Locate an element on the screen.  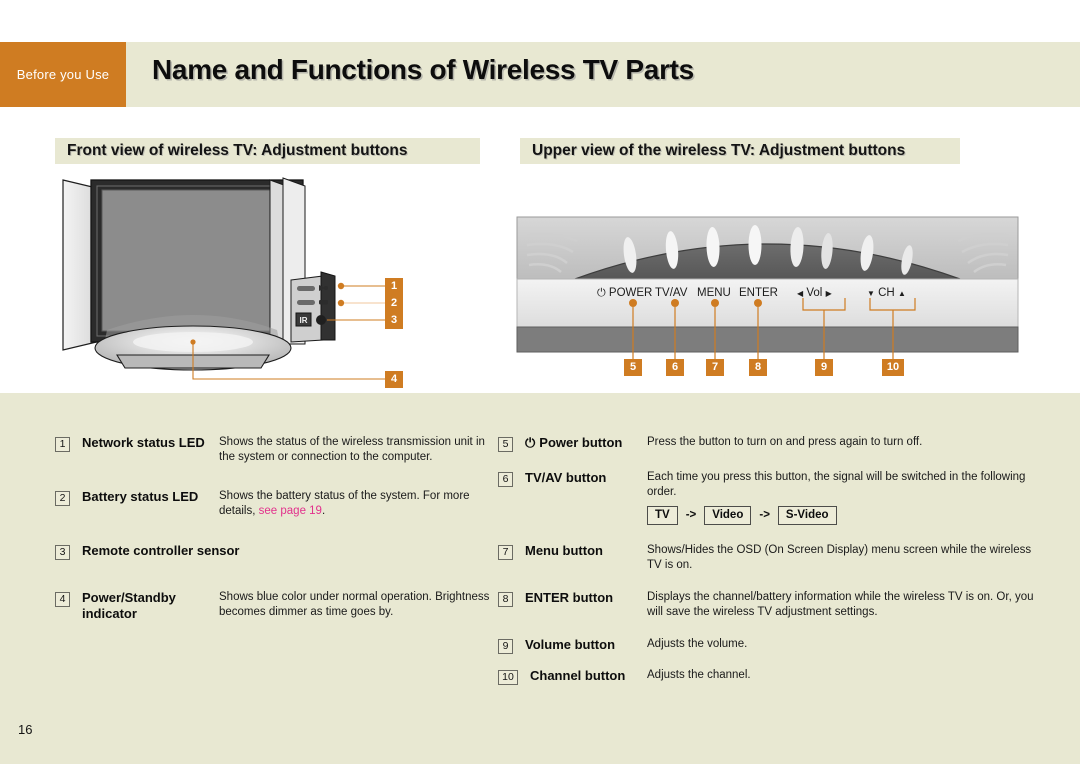
description-number-4: 4 is located at coordinates (62, 599).